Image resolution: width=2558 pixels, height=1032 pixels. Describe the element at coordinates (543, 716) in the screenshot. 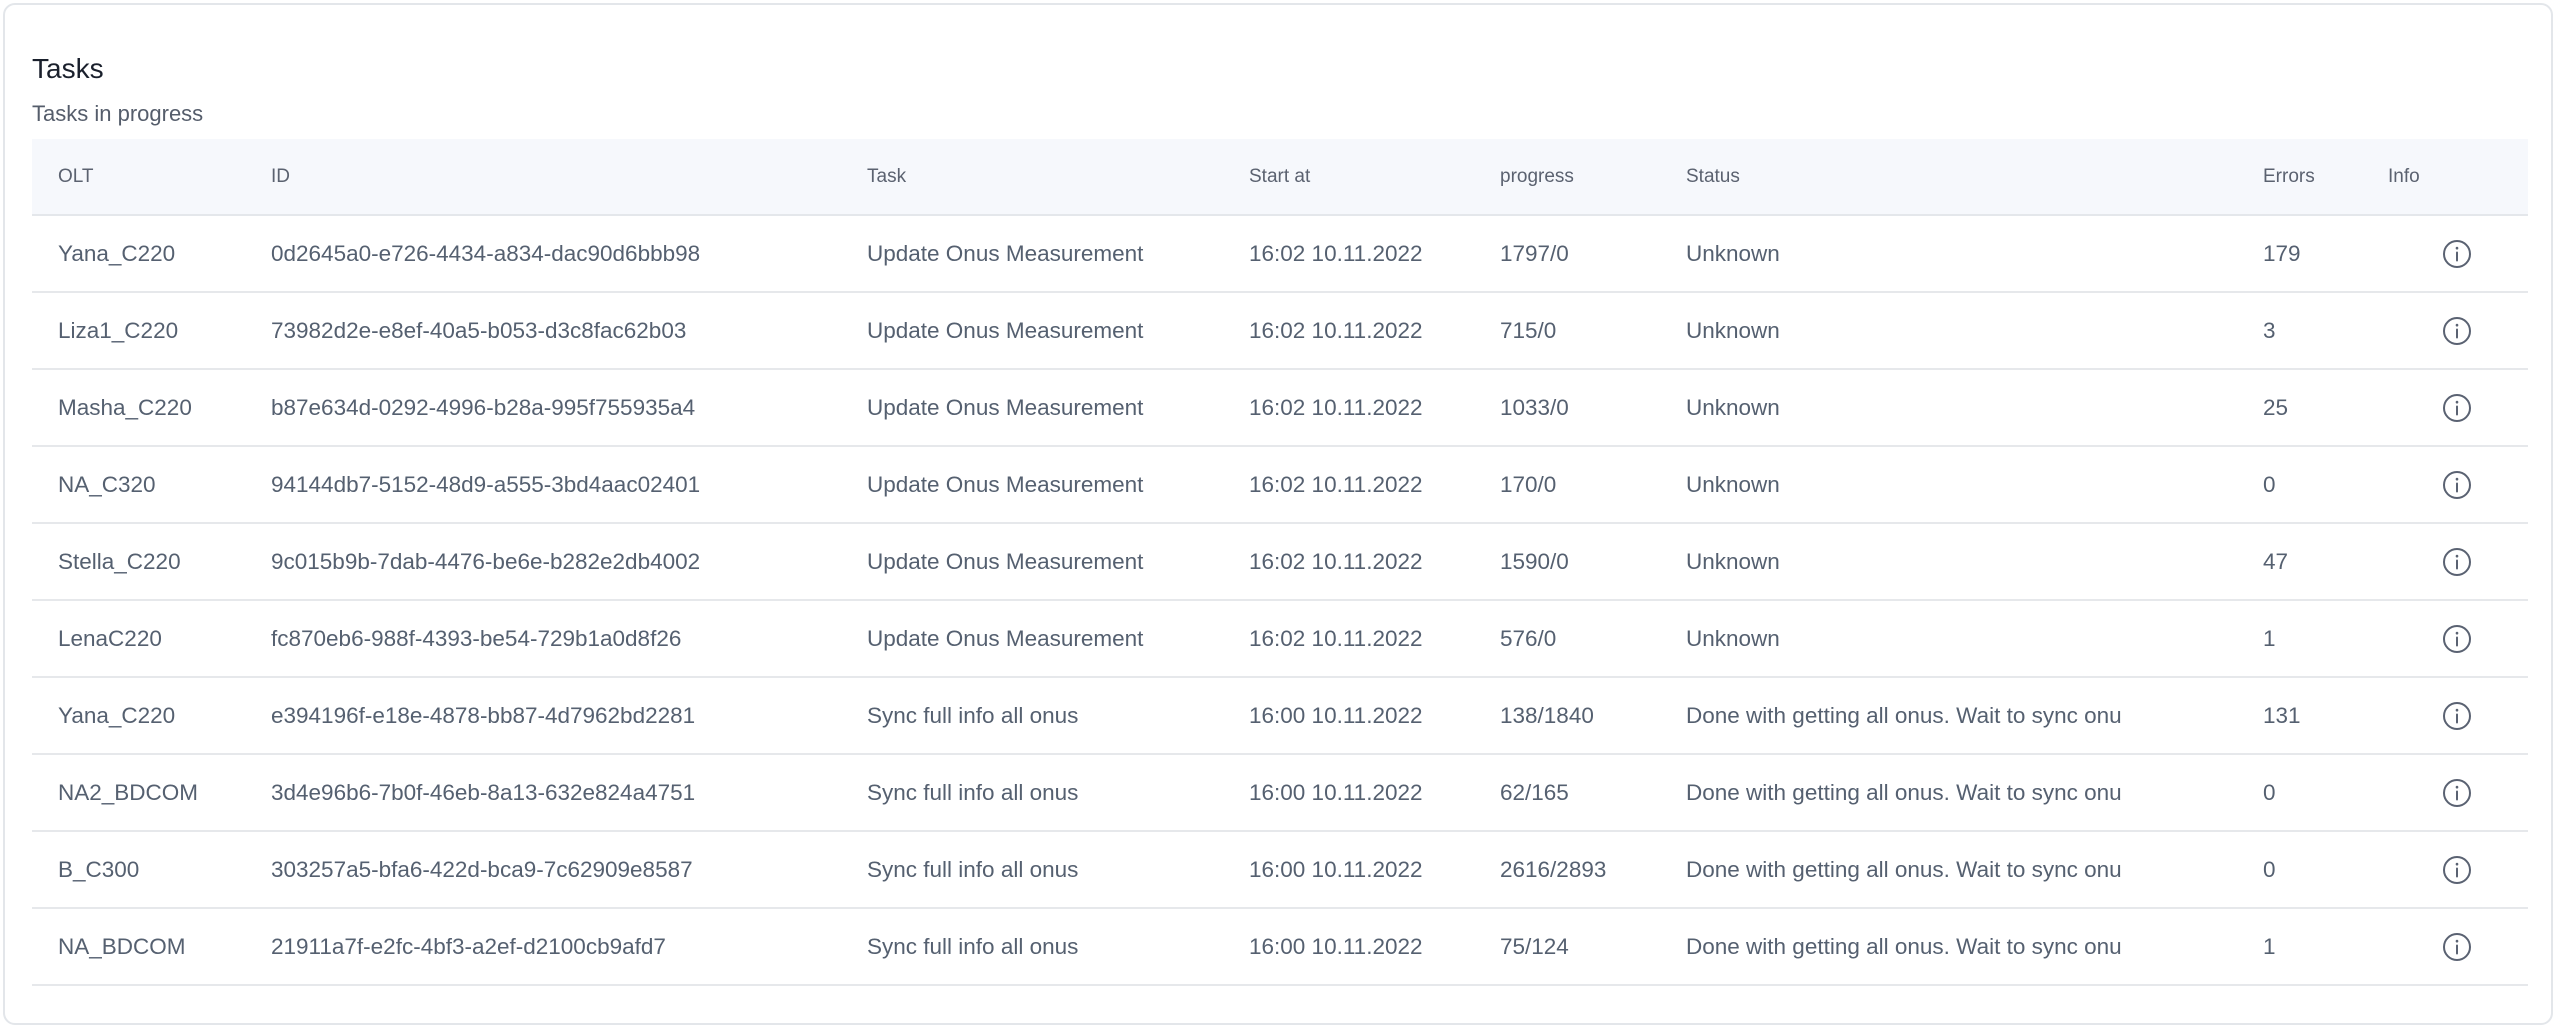

I see `cell-id: e394196f-e18e-4878-bb87-4d7962bd2281` at that location.